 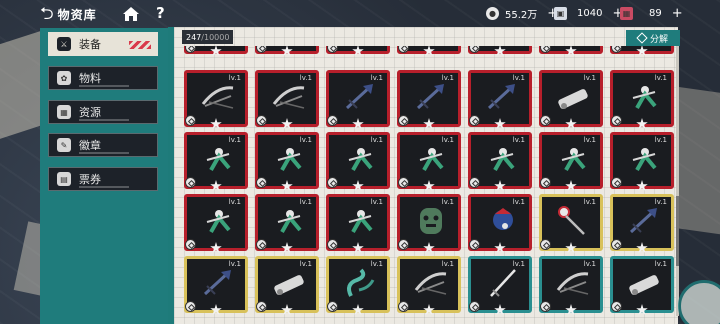 I want to click on decompose-button: 分解, so click(x=653, y=38).